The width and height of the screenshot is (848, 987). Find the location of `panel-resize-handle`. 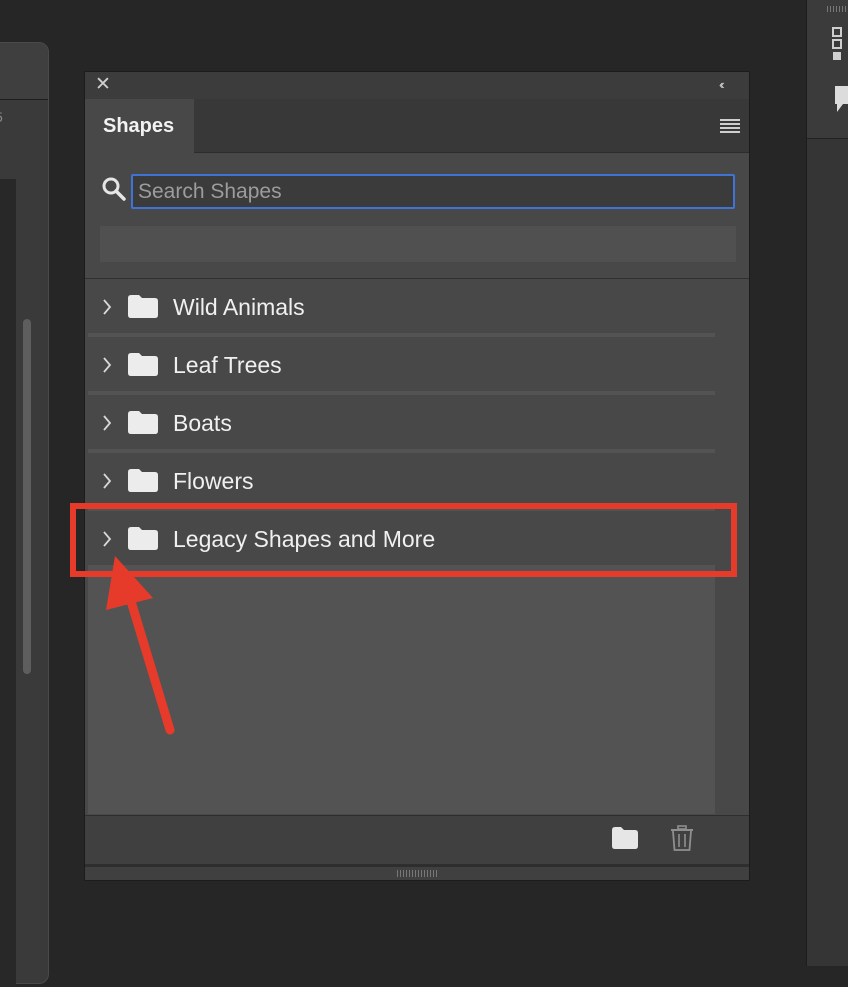

panel-resize-handle is located at coordinates (417, 872).